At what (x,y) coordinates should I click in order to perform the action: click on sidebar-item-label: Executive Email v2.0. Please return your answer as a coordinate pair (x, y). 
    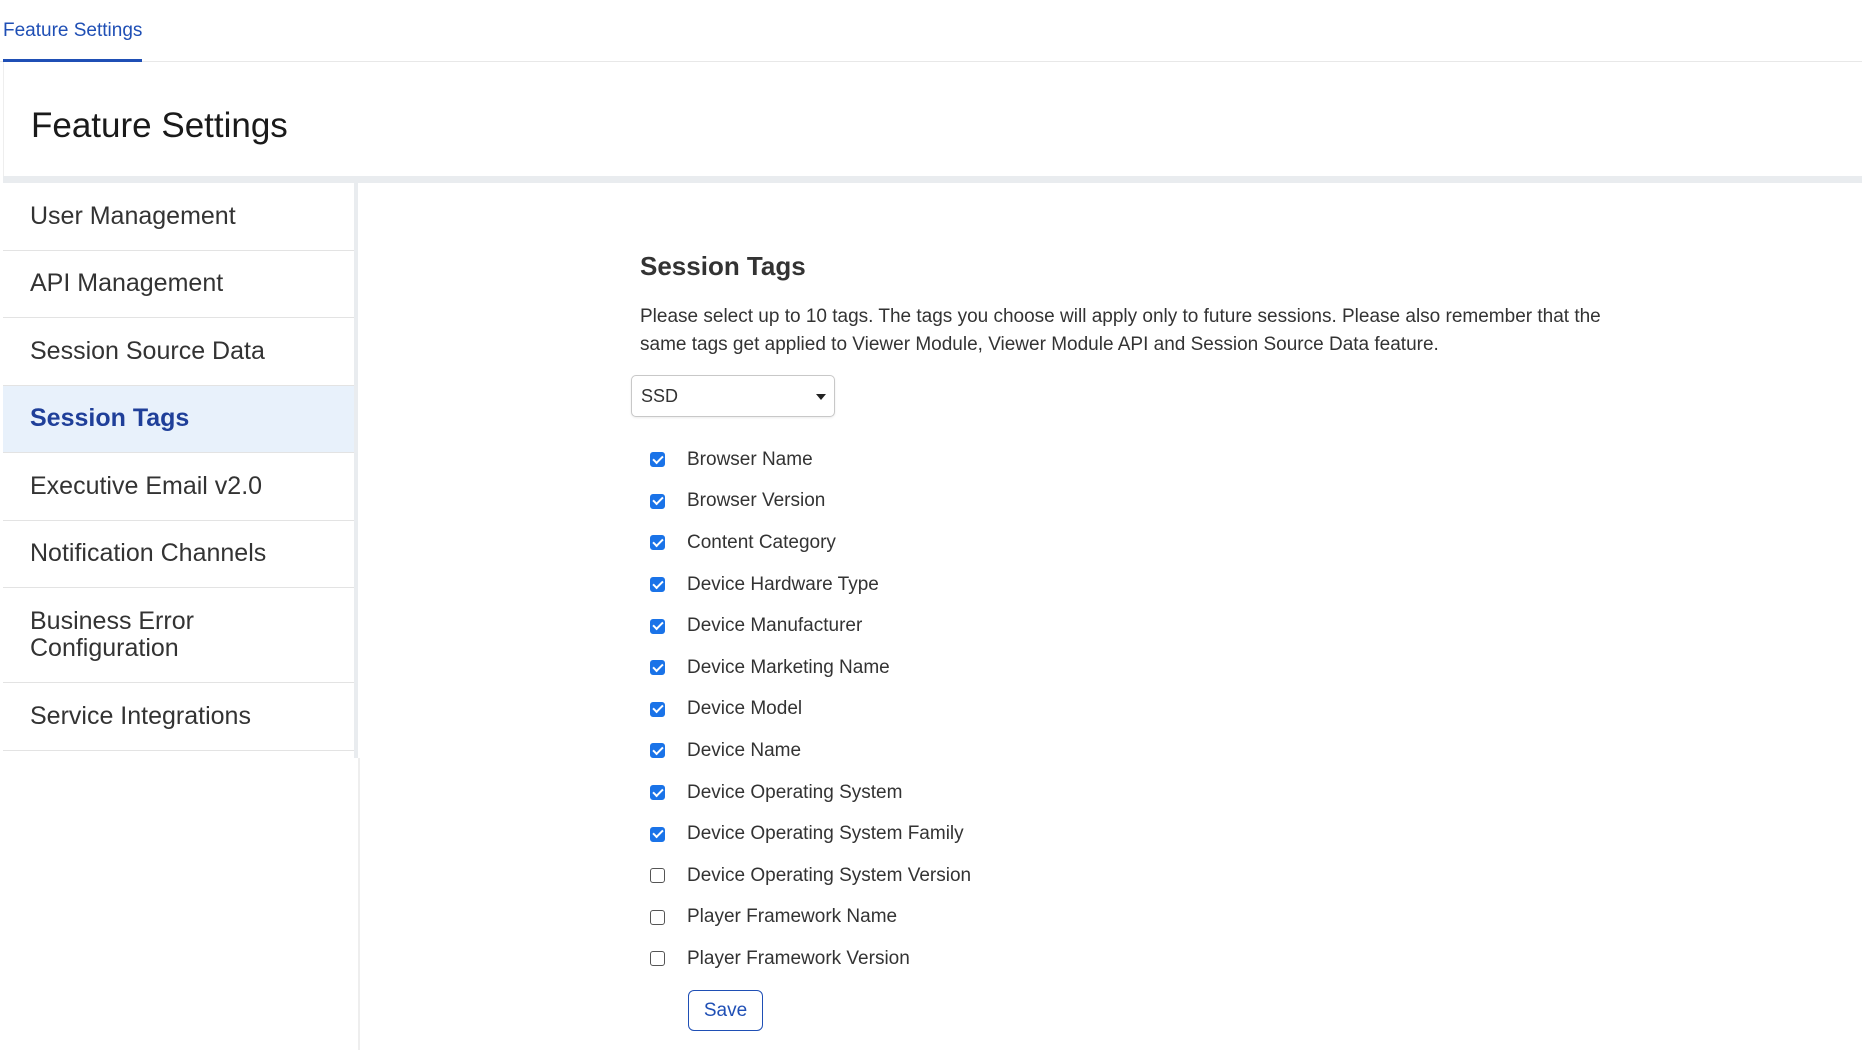
    Looking at the image, I should click on (146, 485).